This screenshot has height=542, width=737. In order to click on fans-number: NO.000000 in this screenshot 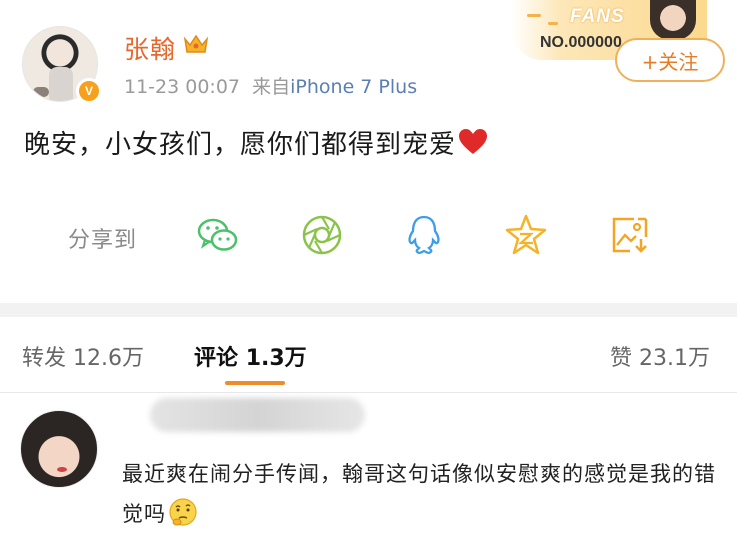, I will do `click(581, 42)`.